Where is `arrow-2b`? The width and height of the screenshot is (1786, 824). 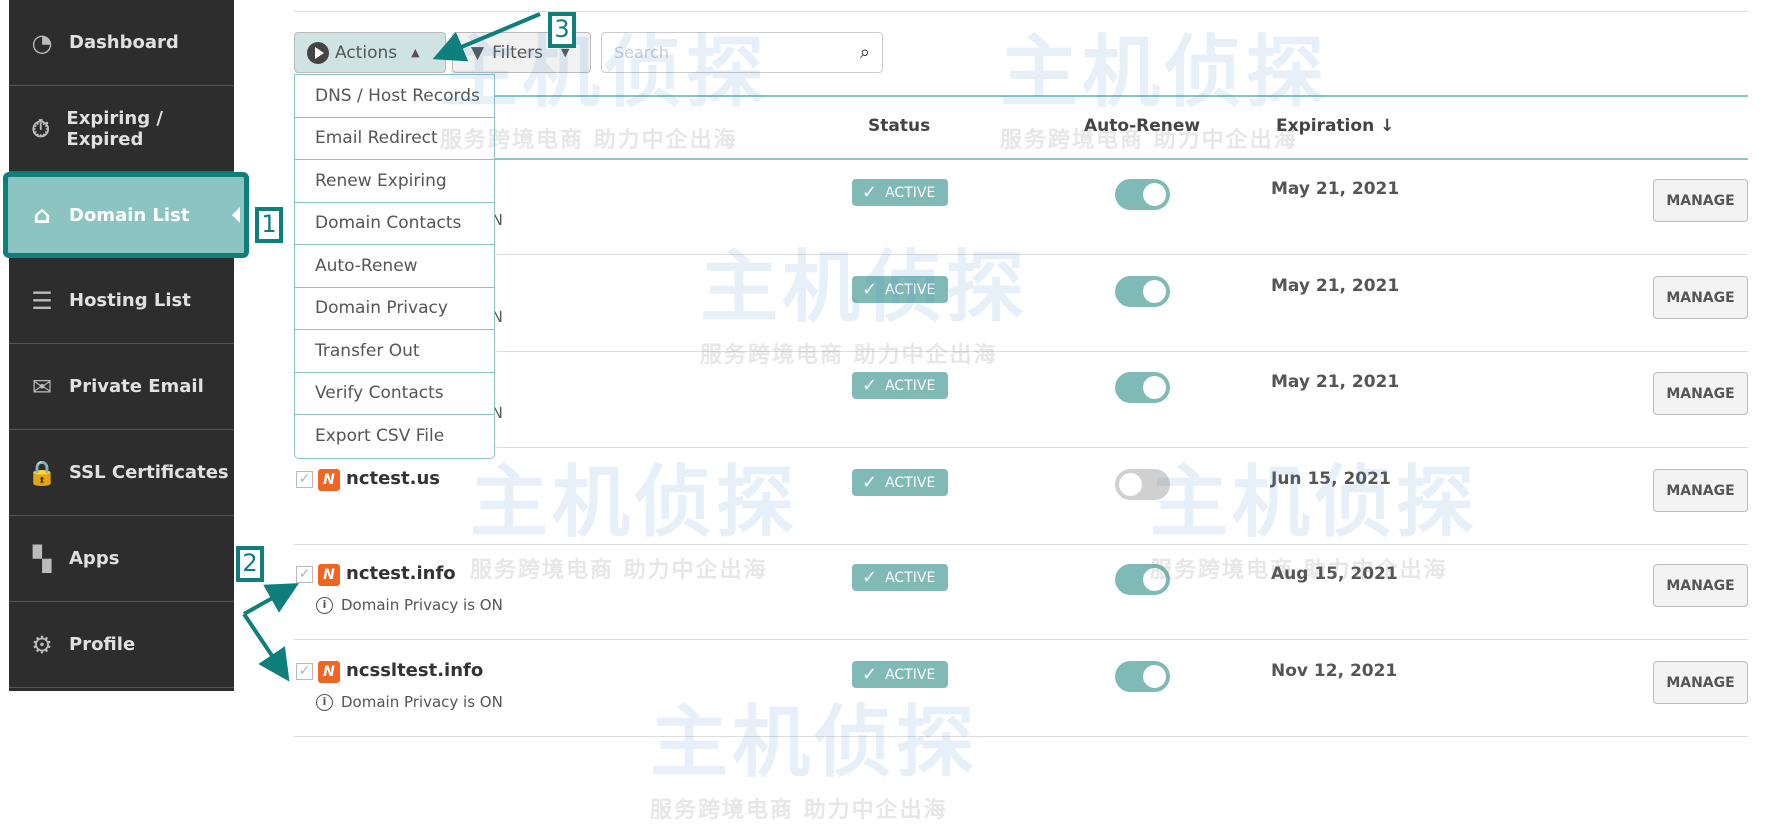 arrow-2b is located at coordinates (266, 647).